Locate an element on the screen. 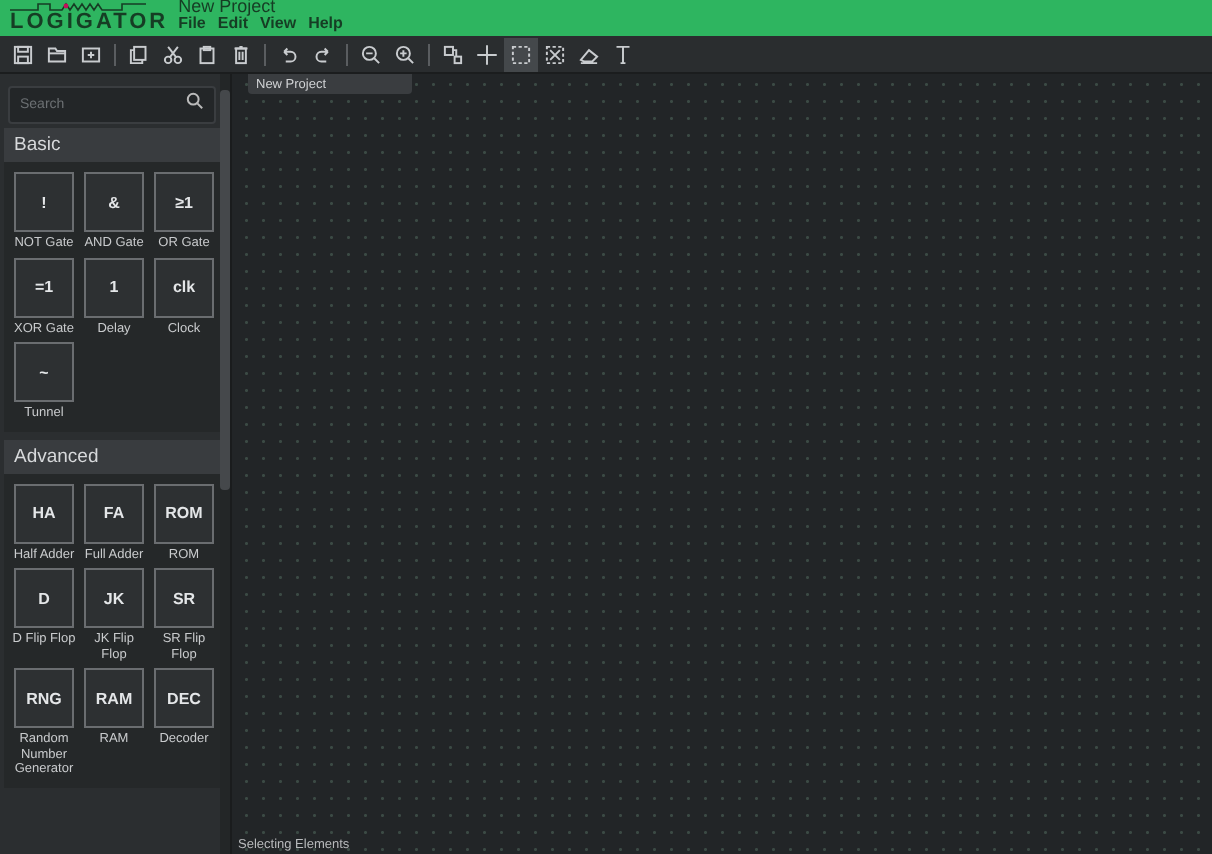 The width and height of the screenshot is (1212, 854). search-icon is located at coordinates (195, 101).